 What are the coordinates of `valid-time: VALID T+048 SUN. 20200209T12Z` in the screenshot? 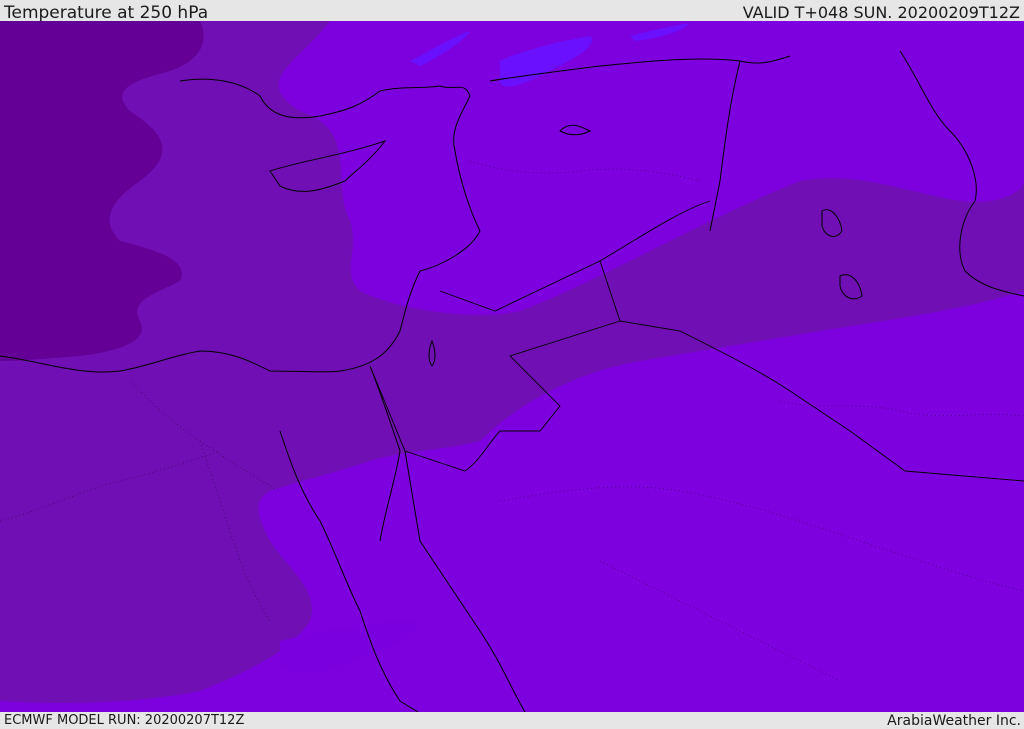 It's located at (881, 12).